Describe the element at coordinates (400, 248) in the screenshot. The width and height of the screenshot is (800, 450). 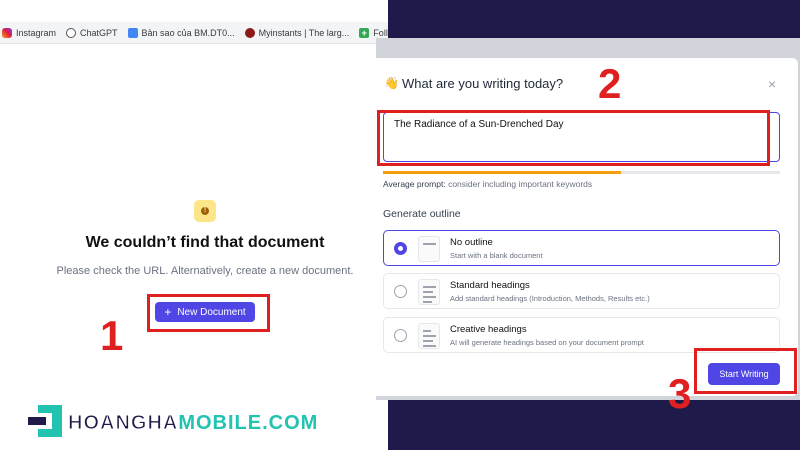
I see `radio-selected` at that location.